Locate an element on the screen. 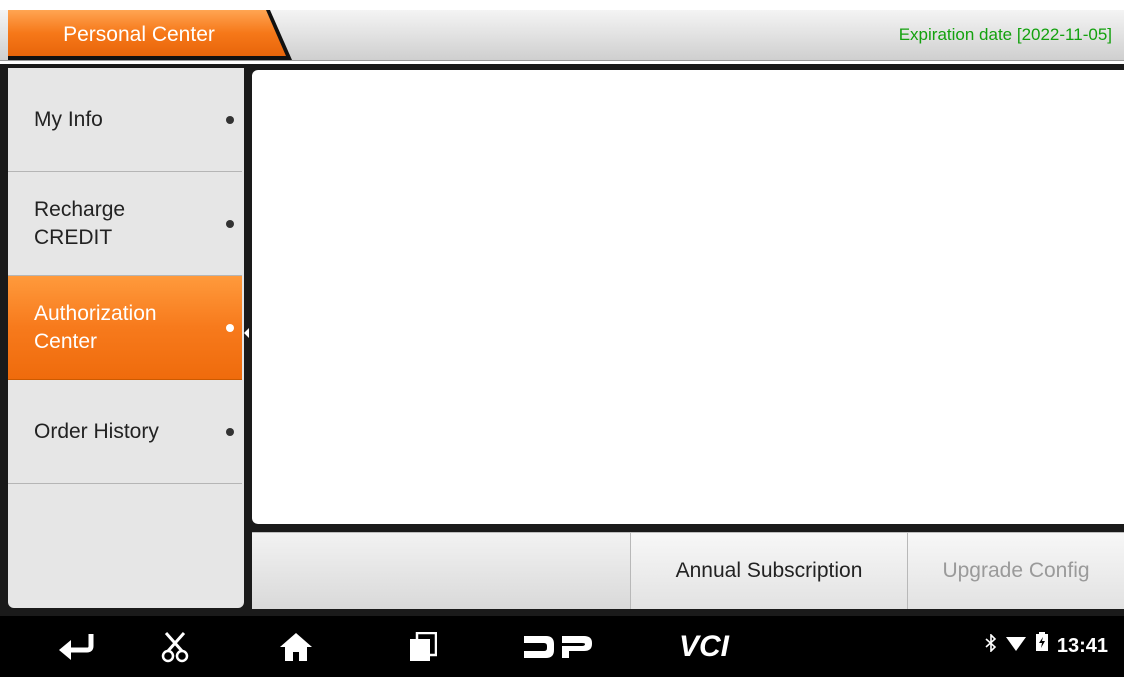 This screenshot has width=1124, height=677. annual-subscription-button: Annual Subscription is located at coordinates (768, 571).